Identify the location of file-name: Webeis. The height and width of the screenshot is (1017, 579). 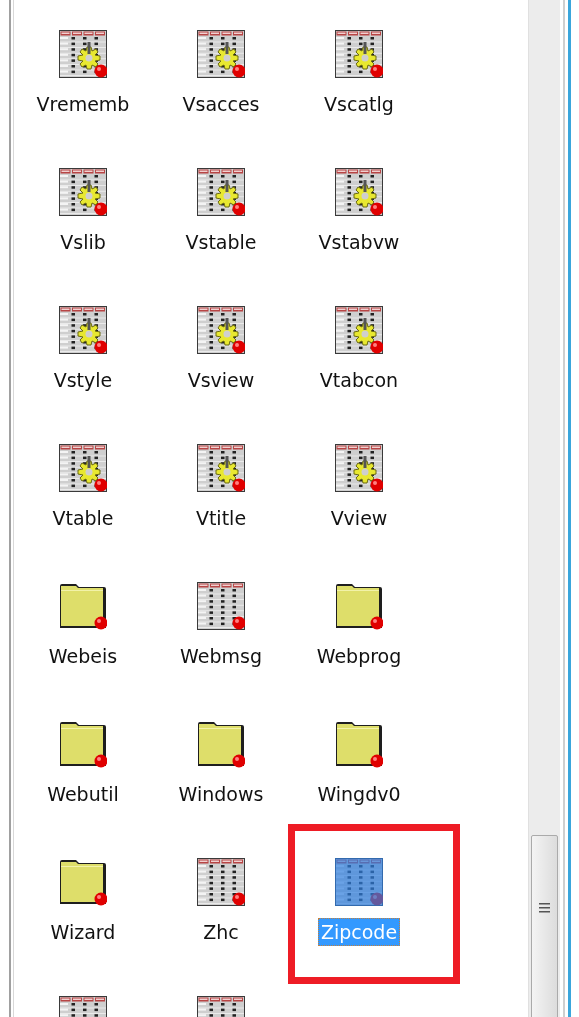
(83, 656).